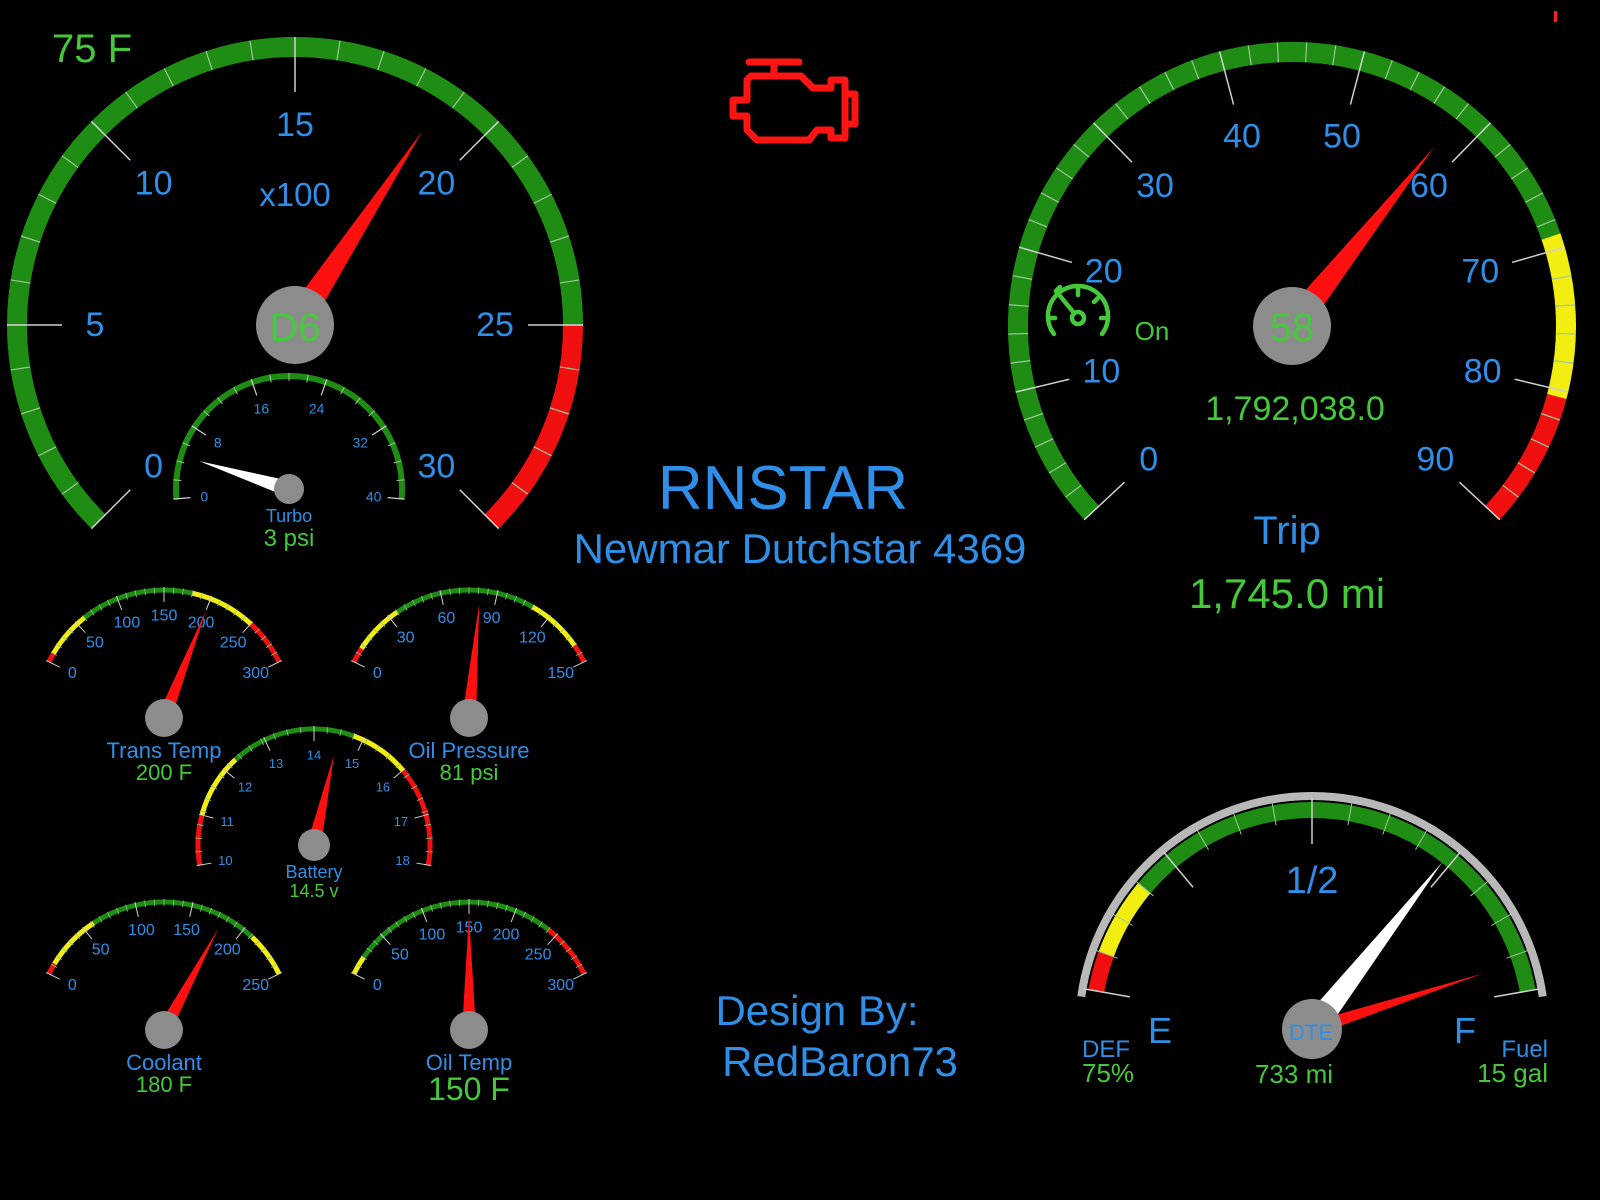 This screenshot has height=1200, width=1600. Describe the element at coordinates (255, 673) in the screenshot. I see `trans-tick-label: 300` at that location.